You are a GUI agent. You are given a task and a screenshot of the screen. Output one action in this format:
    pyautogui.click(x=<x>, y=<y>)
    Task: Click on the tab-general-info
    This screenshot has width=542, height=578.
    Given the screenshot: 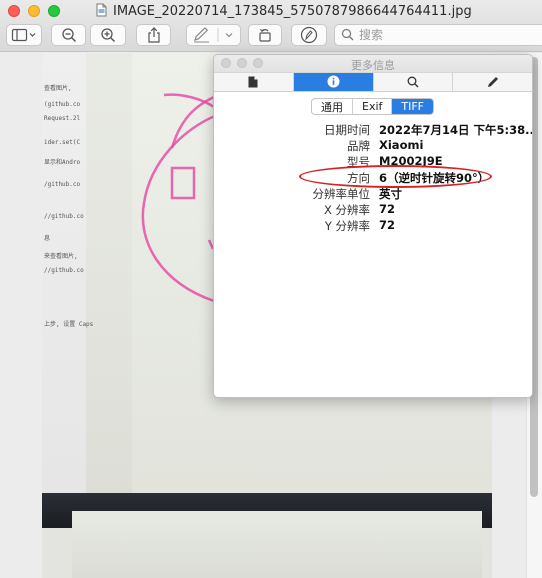 What is the action you would take?
    pyautogui.click(x=254, y=82)
    